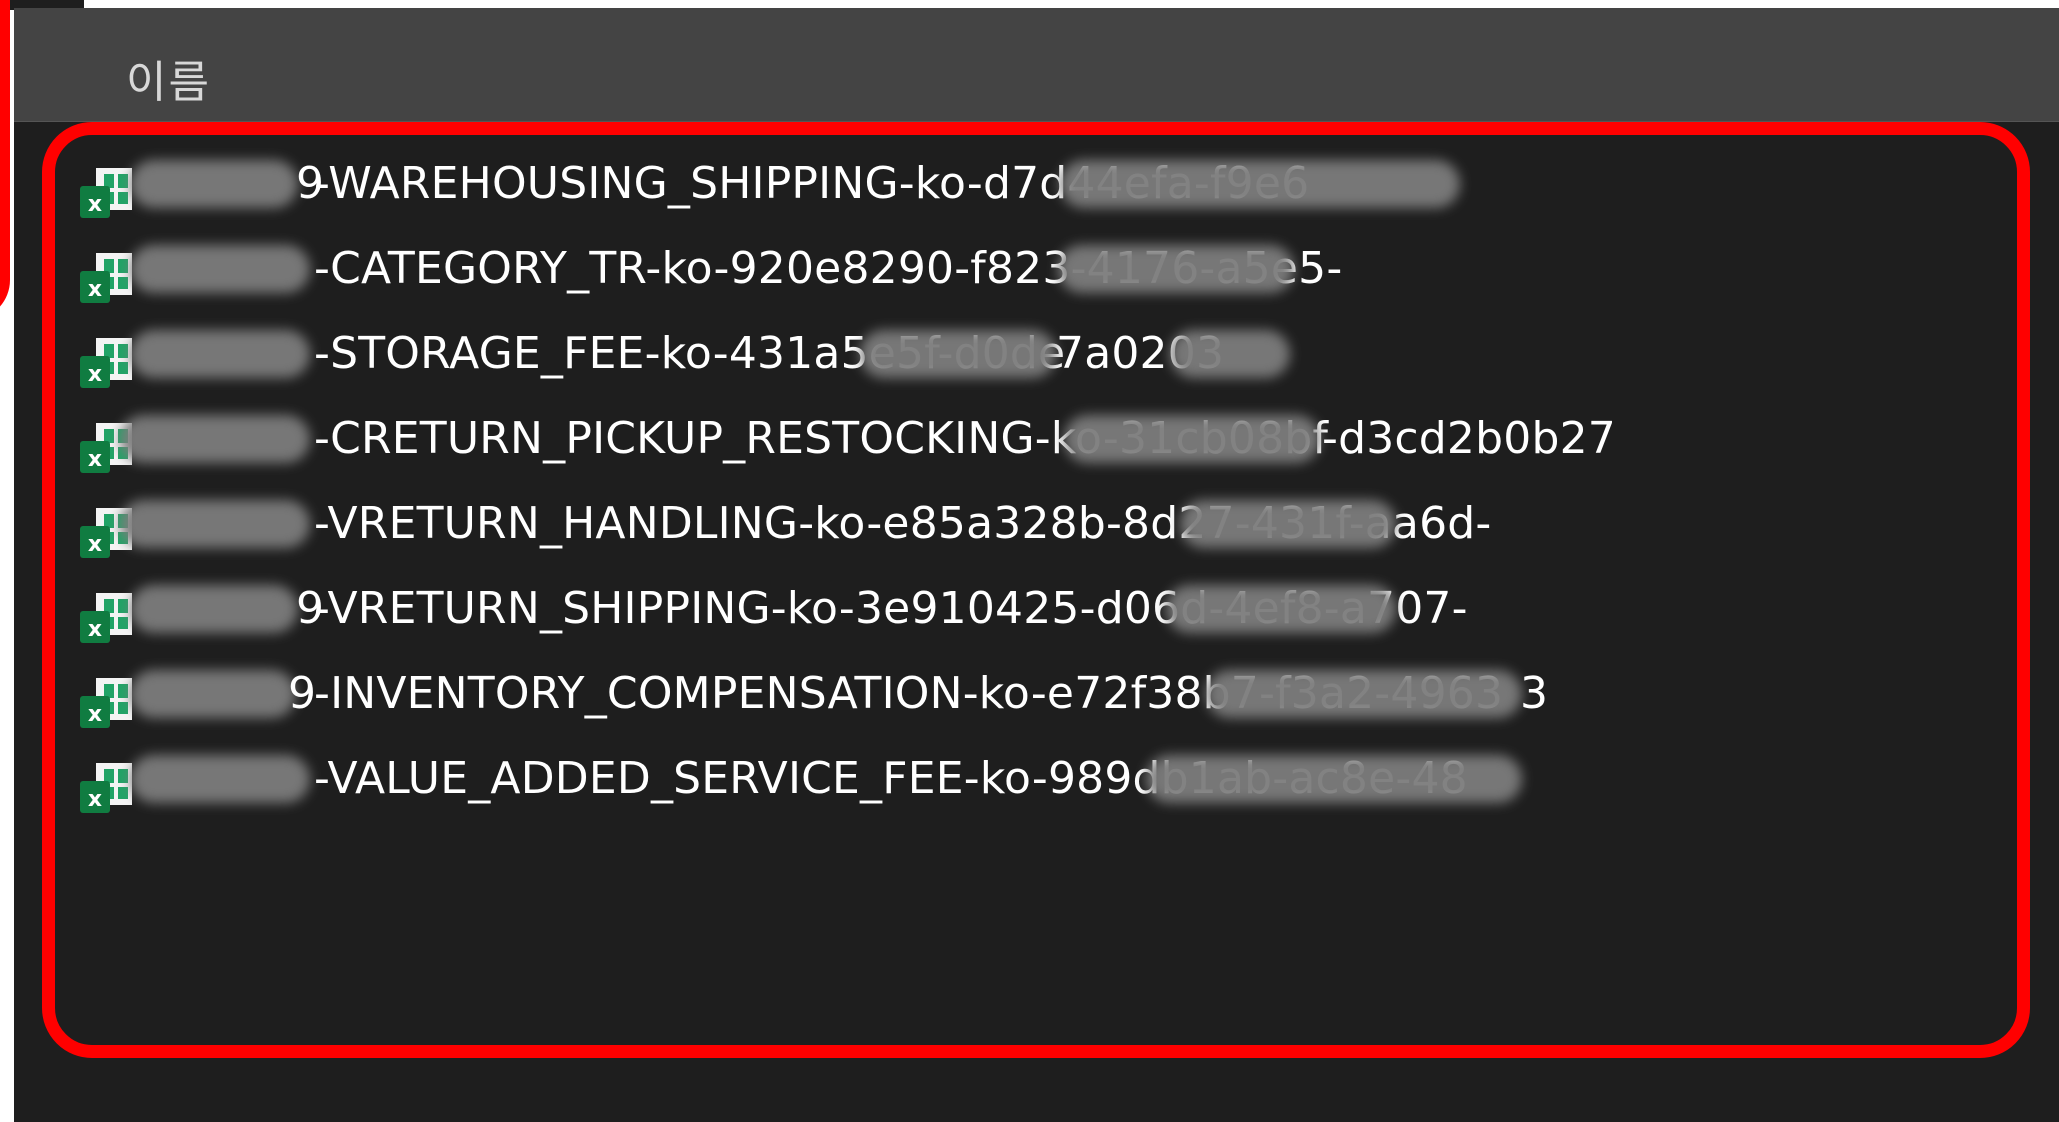  What do you see at coordinates (168, 78) in the screenshot?
I see `column-header-name: 이름` at bounding box center [168, 78].